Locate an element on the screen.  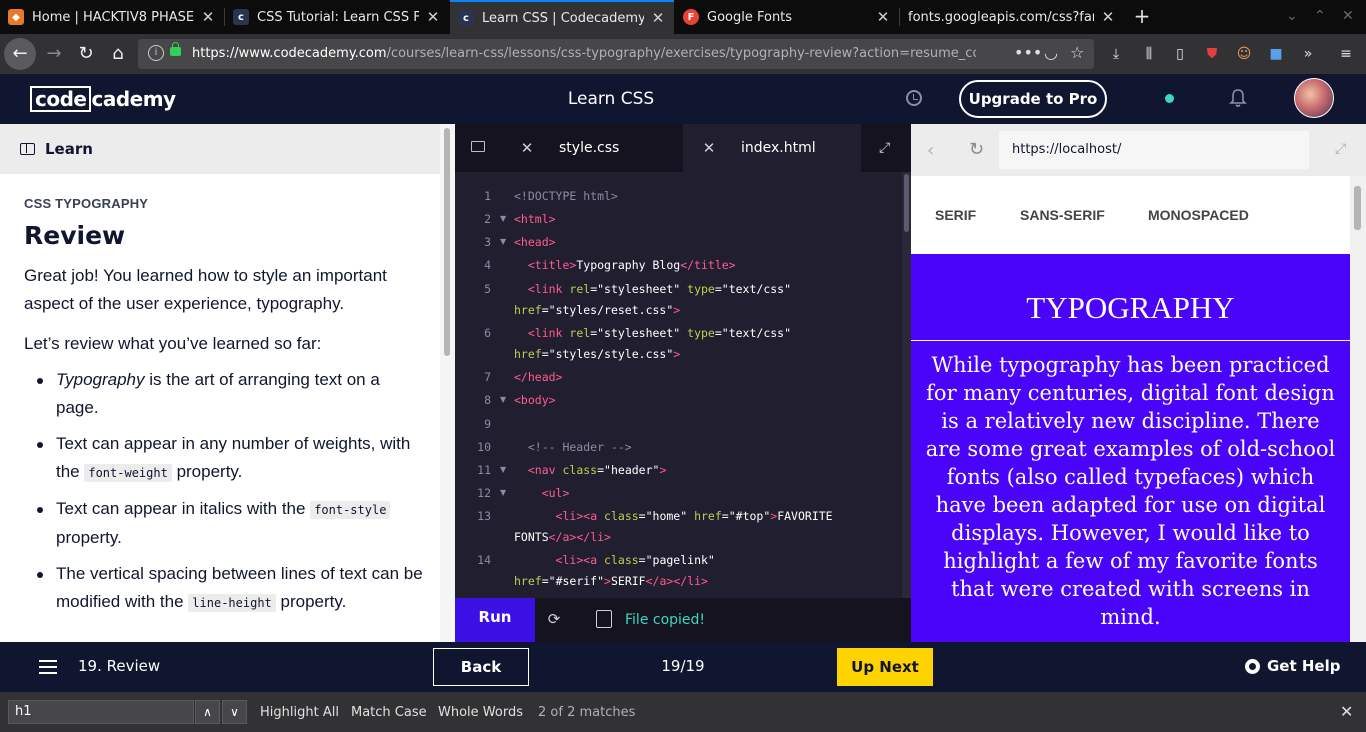
preview-url: https://localhost/ is located at coordinates (1154, 150).